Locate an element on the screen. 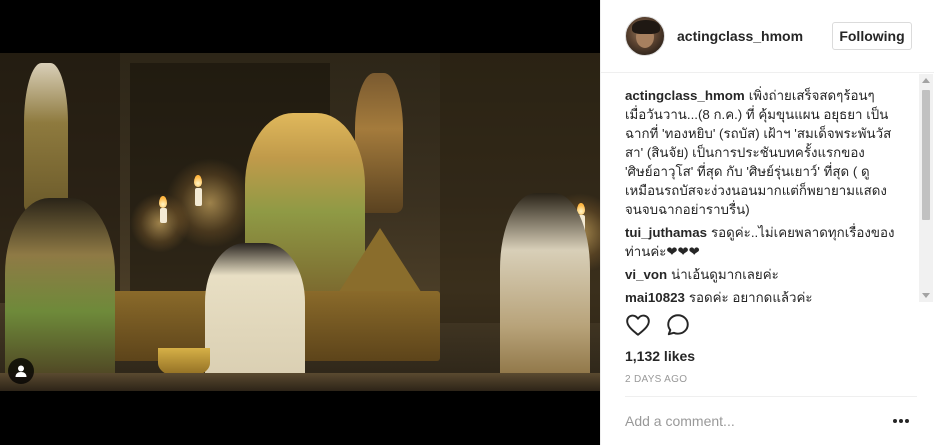  heart-icon is located at coordinates (639, 326).